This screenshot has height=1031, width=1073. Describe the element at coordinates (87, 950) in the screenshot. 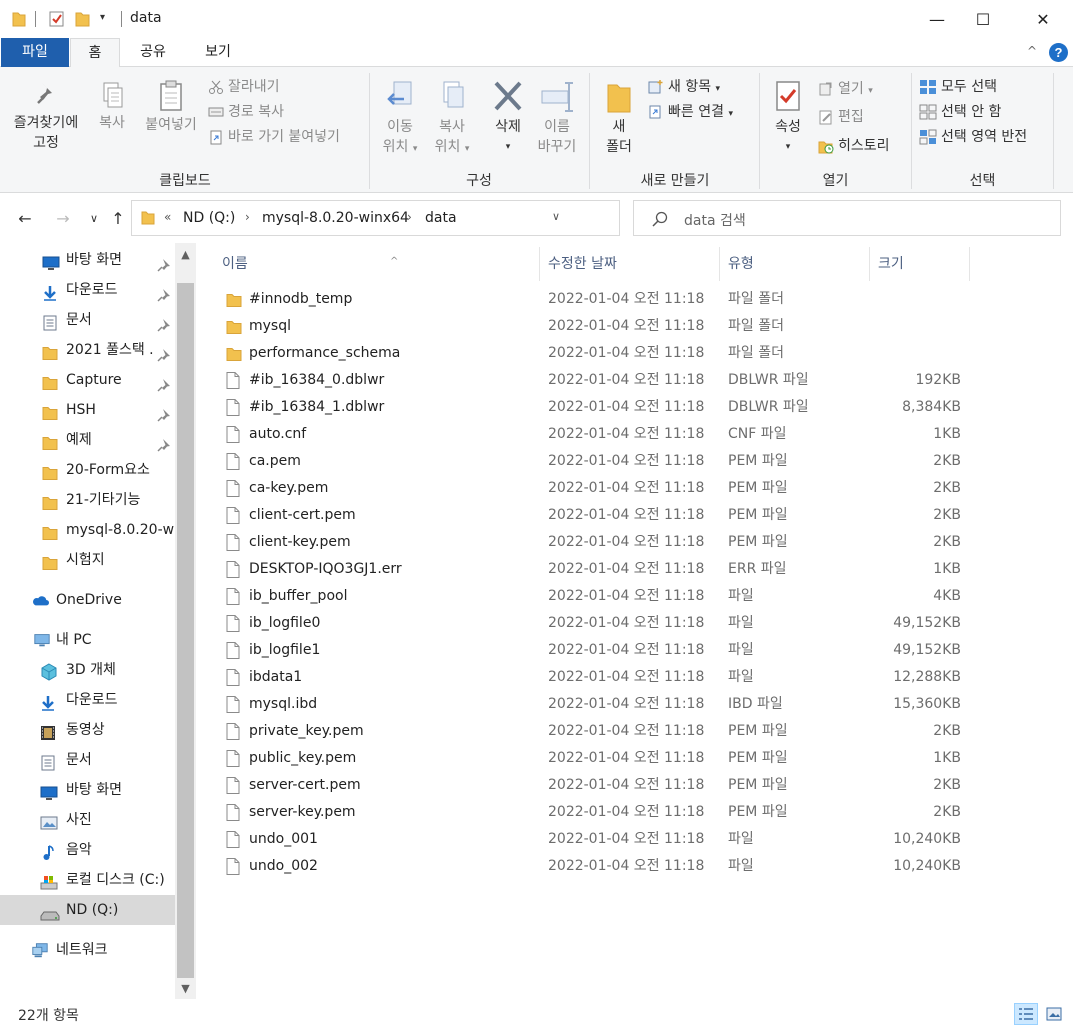

I see `sidebar-item-network: 네트워크` at that location.